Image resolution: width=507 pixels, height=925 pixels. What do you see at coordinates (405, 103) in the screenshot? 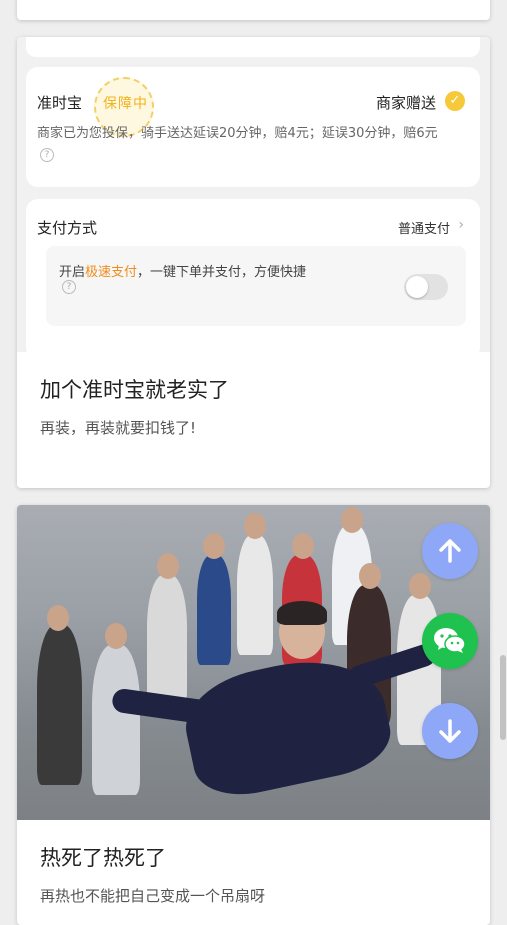
I see `insurance-gift-label: 商家赠送` at bounding box center [405, 103].